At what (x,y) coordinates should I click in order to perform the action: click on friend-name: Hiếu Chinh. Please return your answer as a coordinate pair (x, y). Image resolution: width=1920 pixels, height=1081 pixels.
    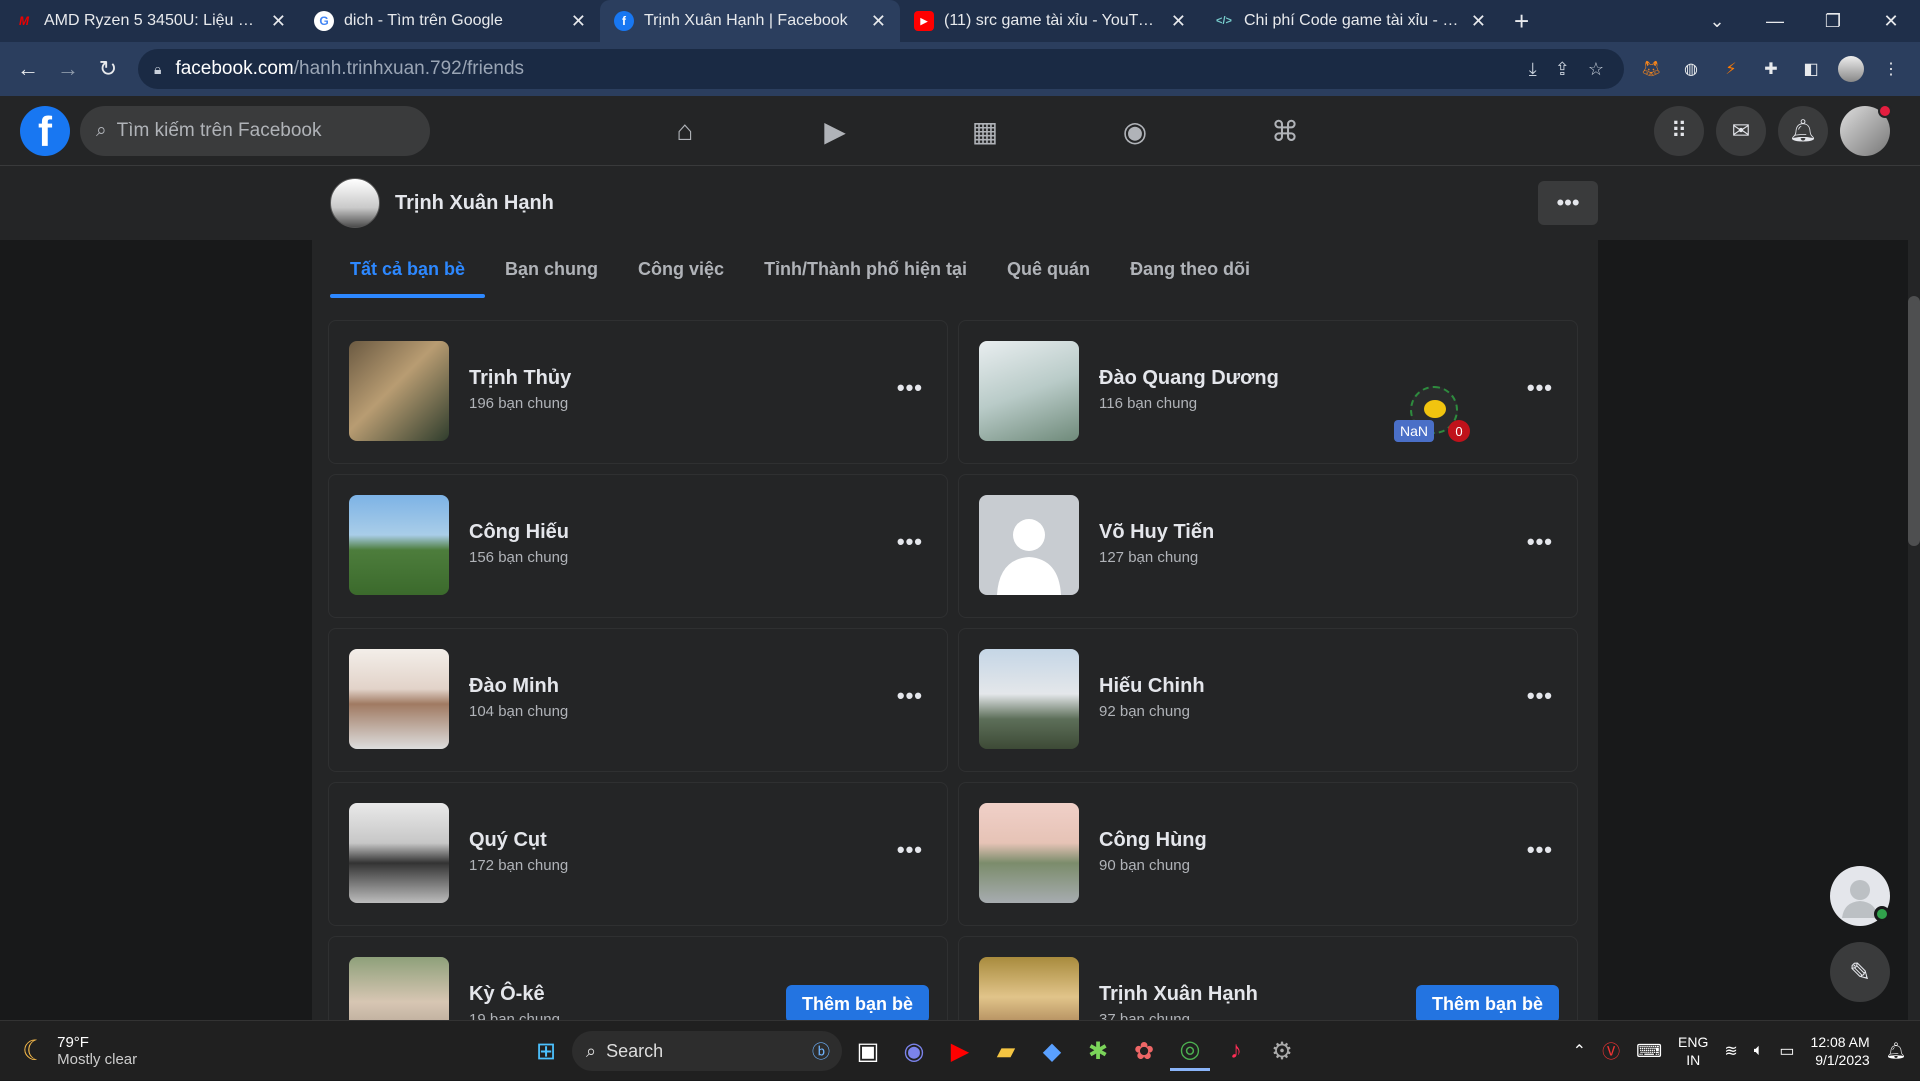
    Looking at the image, I should click on (1152, 686).